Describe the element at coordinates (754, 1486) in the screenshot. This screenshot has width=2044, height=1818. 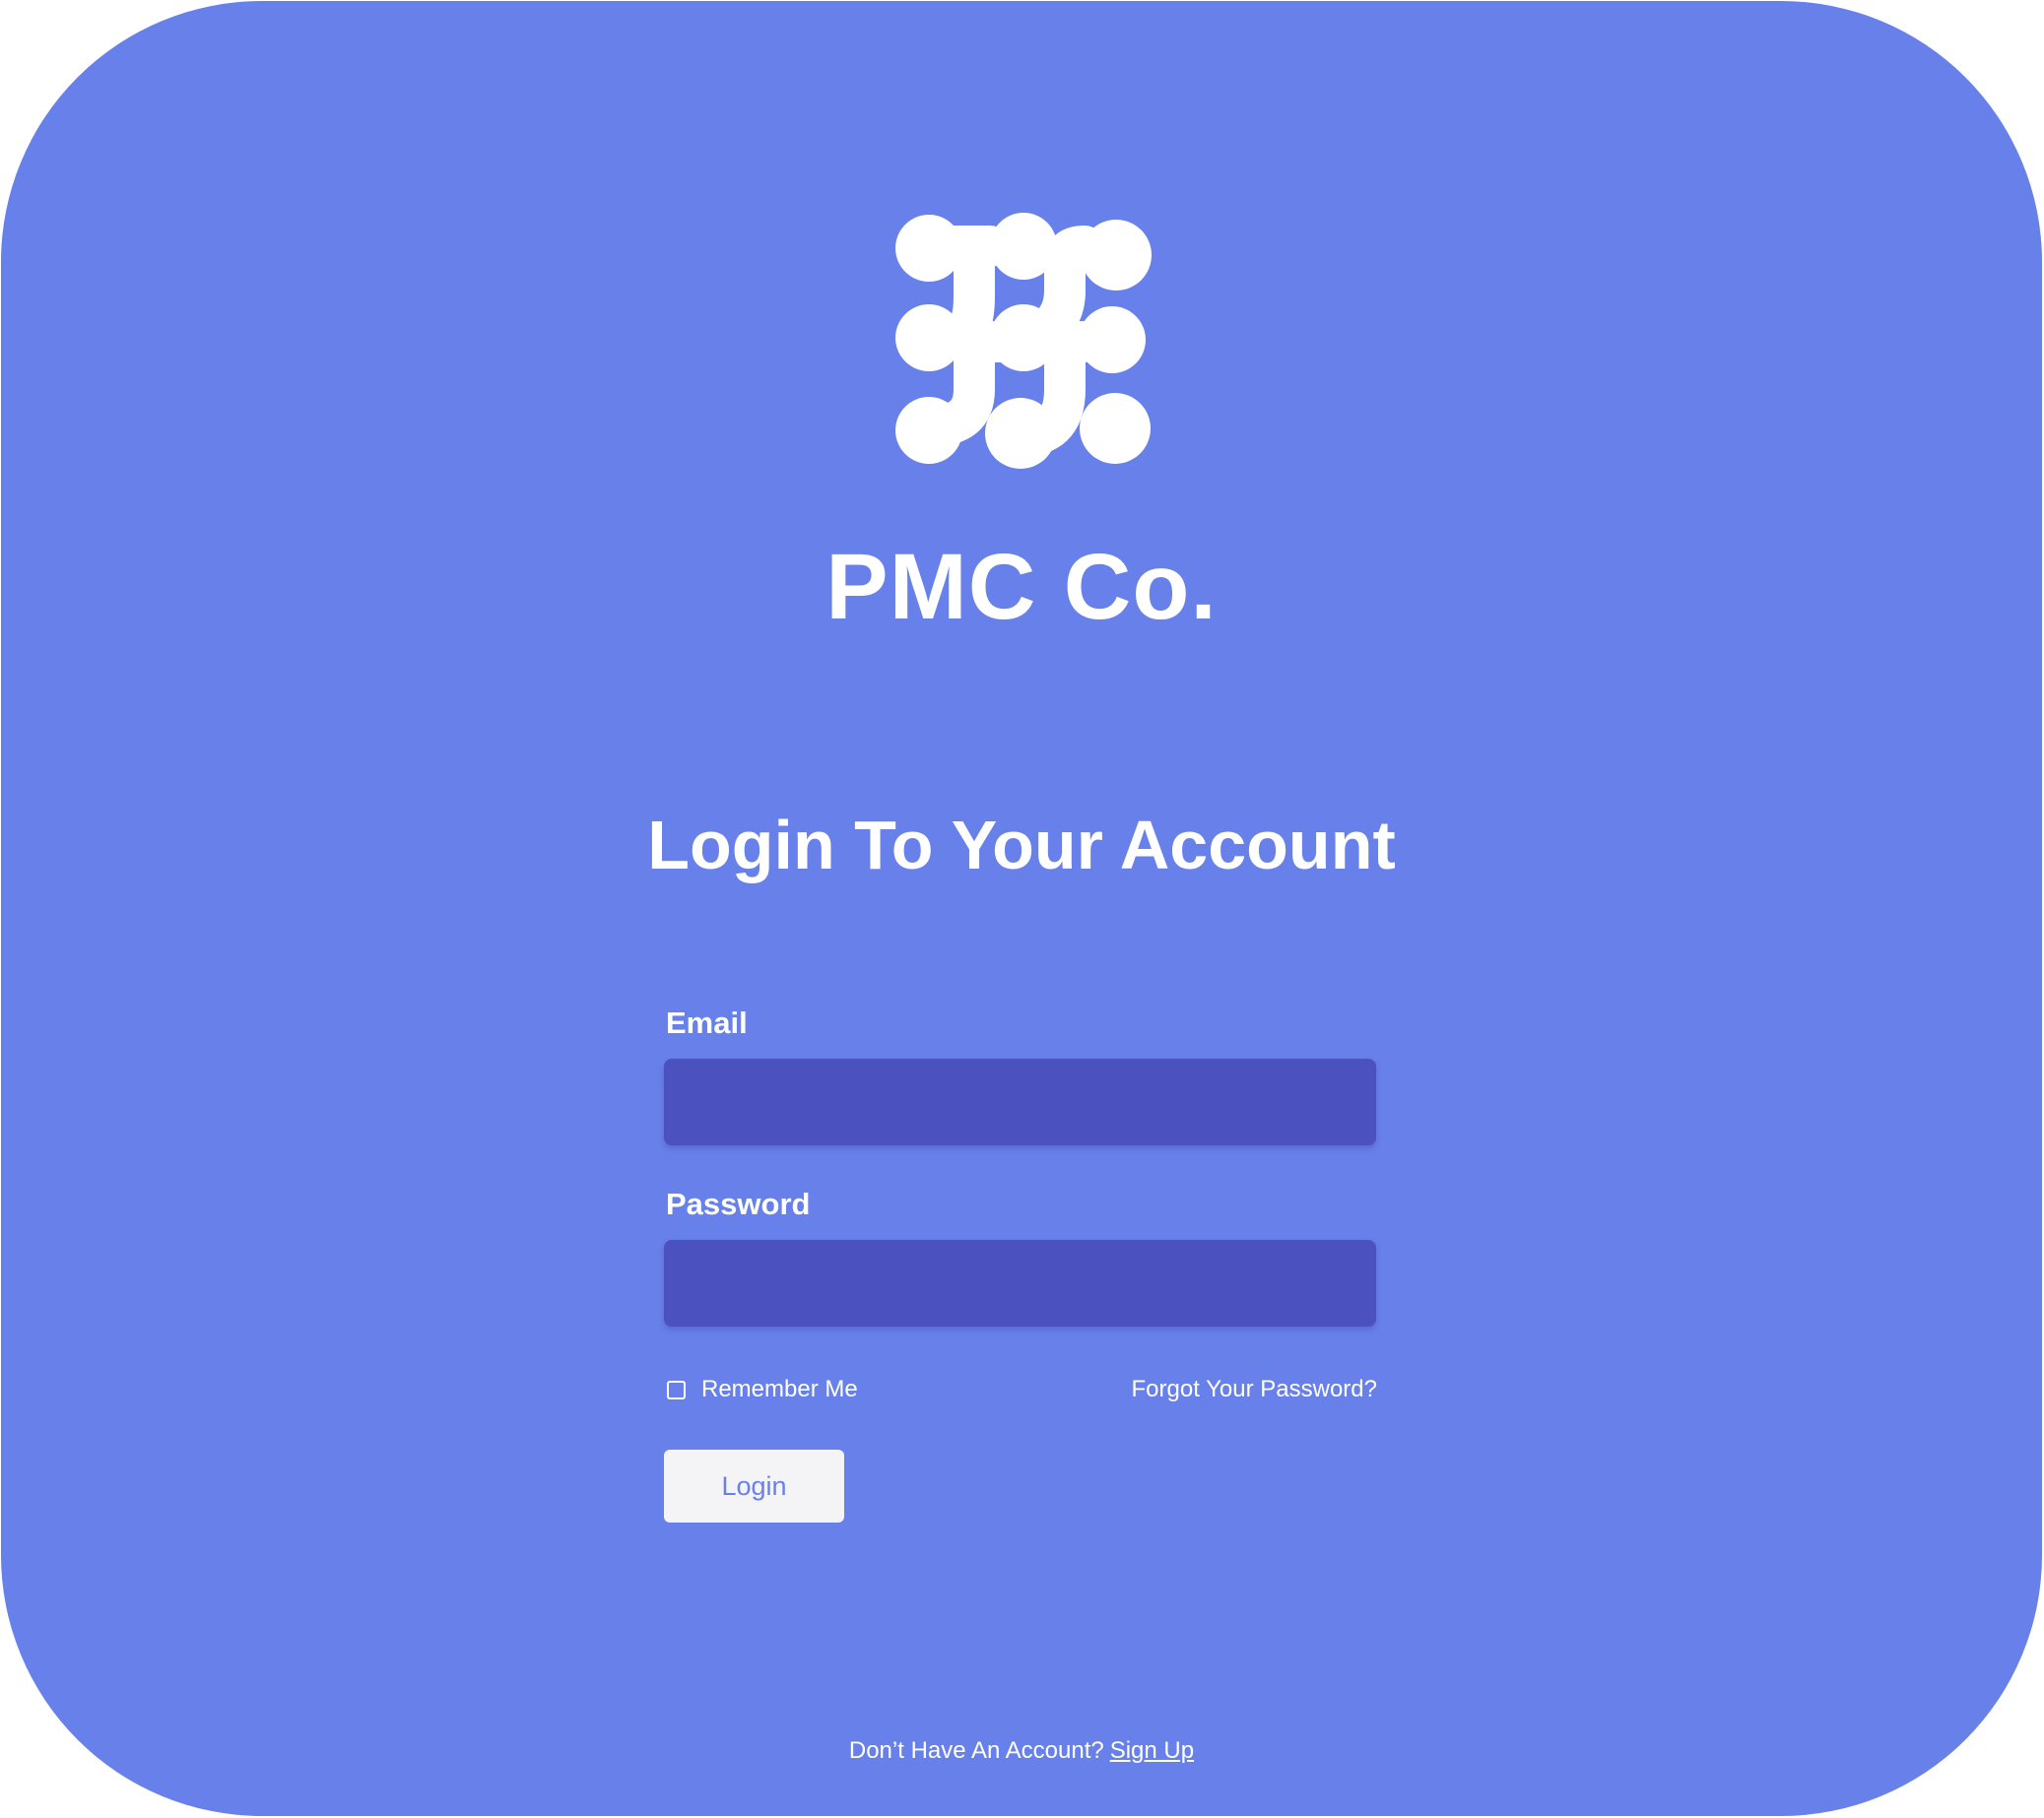
I see `login-button: Login` at that location.